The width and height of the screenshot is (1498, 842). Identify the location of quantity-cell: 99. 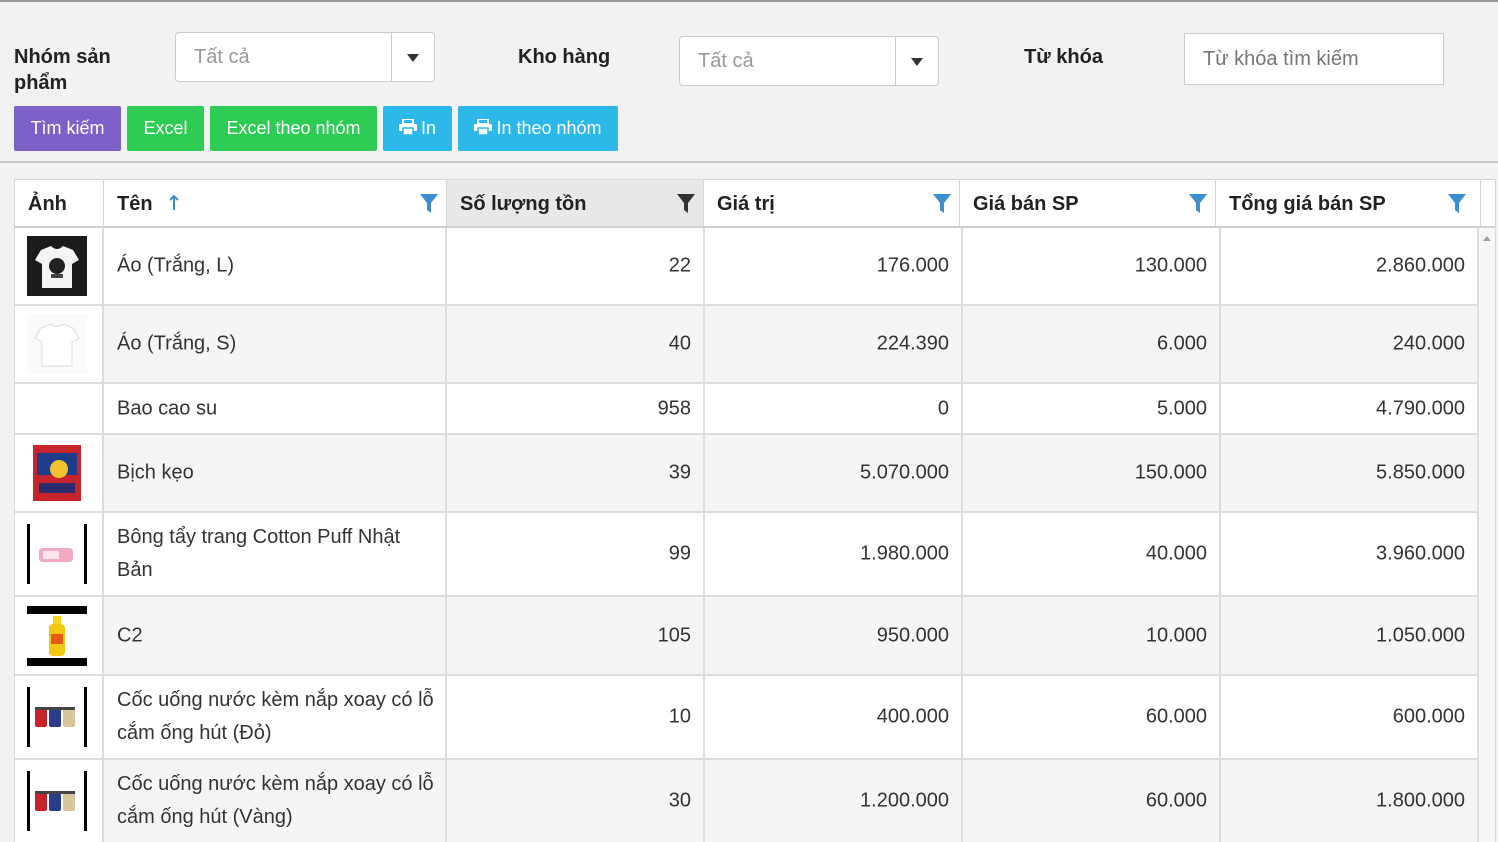
(576, 554).